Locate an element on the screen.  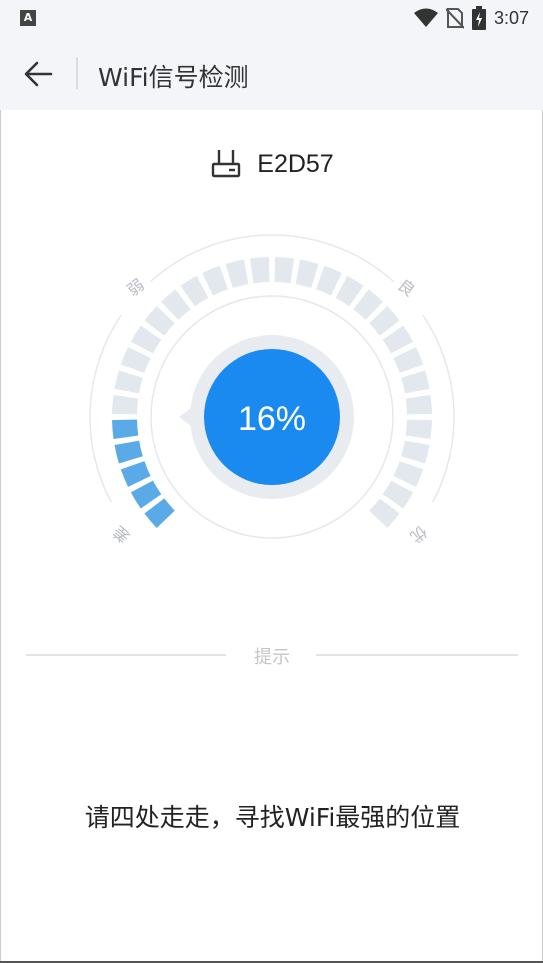
label-weak: 弱 is located at coordinates (135, 287).